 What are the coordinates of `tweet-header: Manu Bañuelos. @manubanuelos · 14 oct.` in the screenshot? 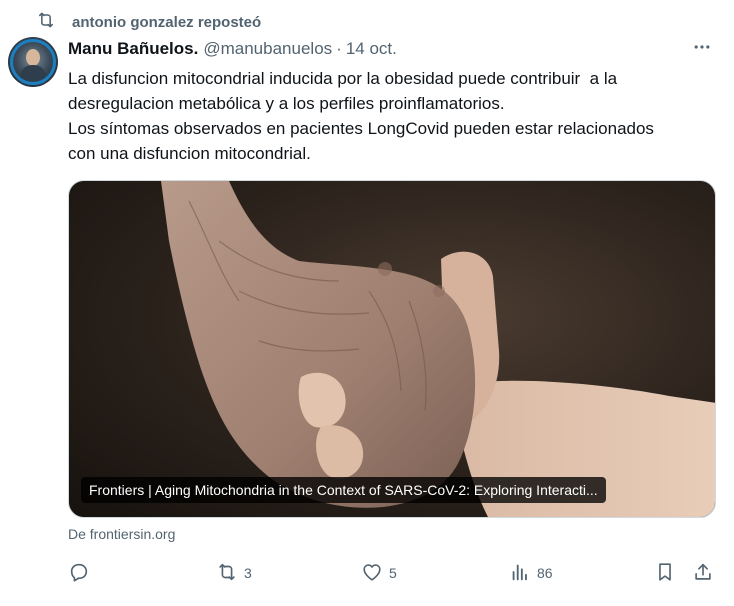 It's located at (232, 49).